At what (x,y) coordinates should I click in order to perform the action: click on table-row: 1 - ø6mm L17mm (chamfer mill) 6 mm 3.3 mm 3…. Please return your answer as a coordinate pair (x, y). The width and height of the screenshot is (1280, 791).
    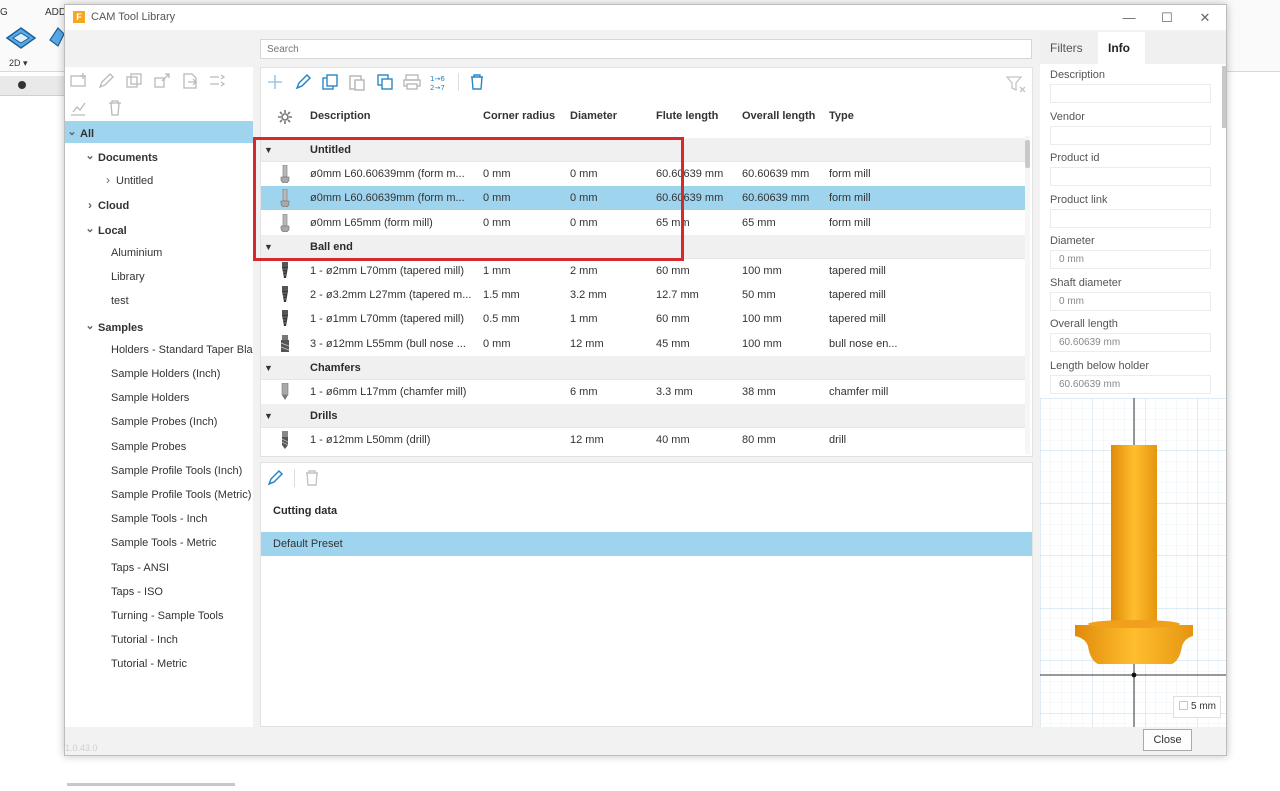
    Looking at the image, I should click on (645, 392).